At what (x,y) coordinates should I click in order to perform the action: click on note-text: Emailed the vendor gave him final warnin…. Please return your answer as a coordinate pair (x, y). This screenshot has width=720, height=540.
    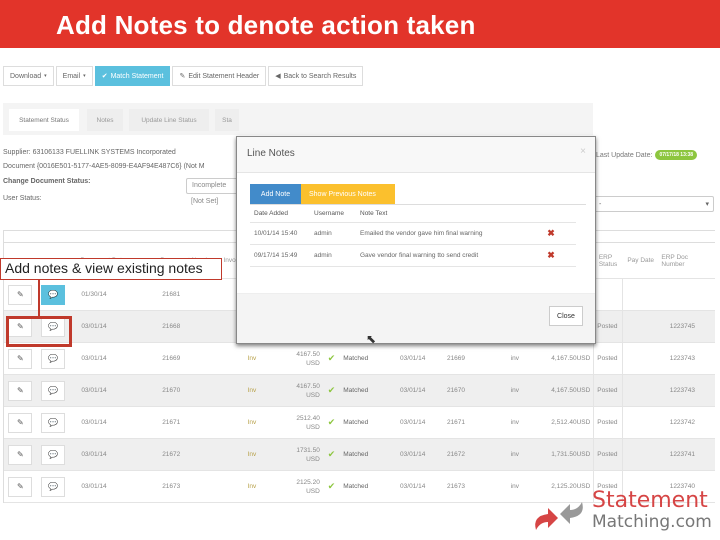
    Looking at the image, I should click on (421, 233).